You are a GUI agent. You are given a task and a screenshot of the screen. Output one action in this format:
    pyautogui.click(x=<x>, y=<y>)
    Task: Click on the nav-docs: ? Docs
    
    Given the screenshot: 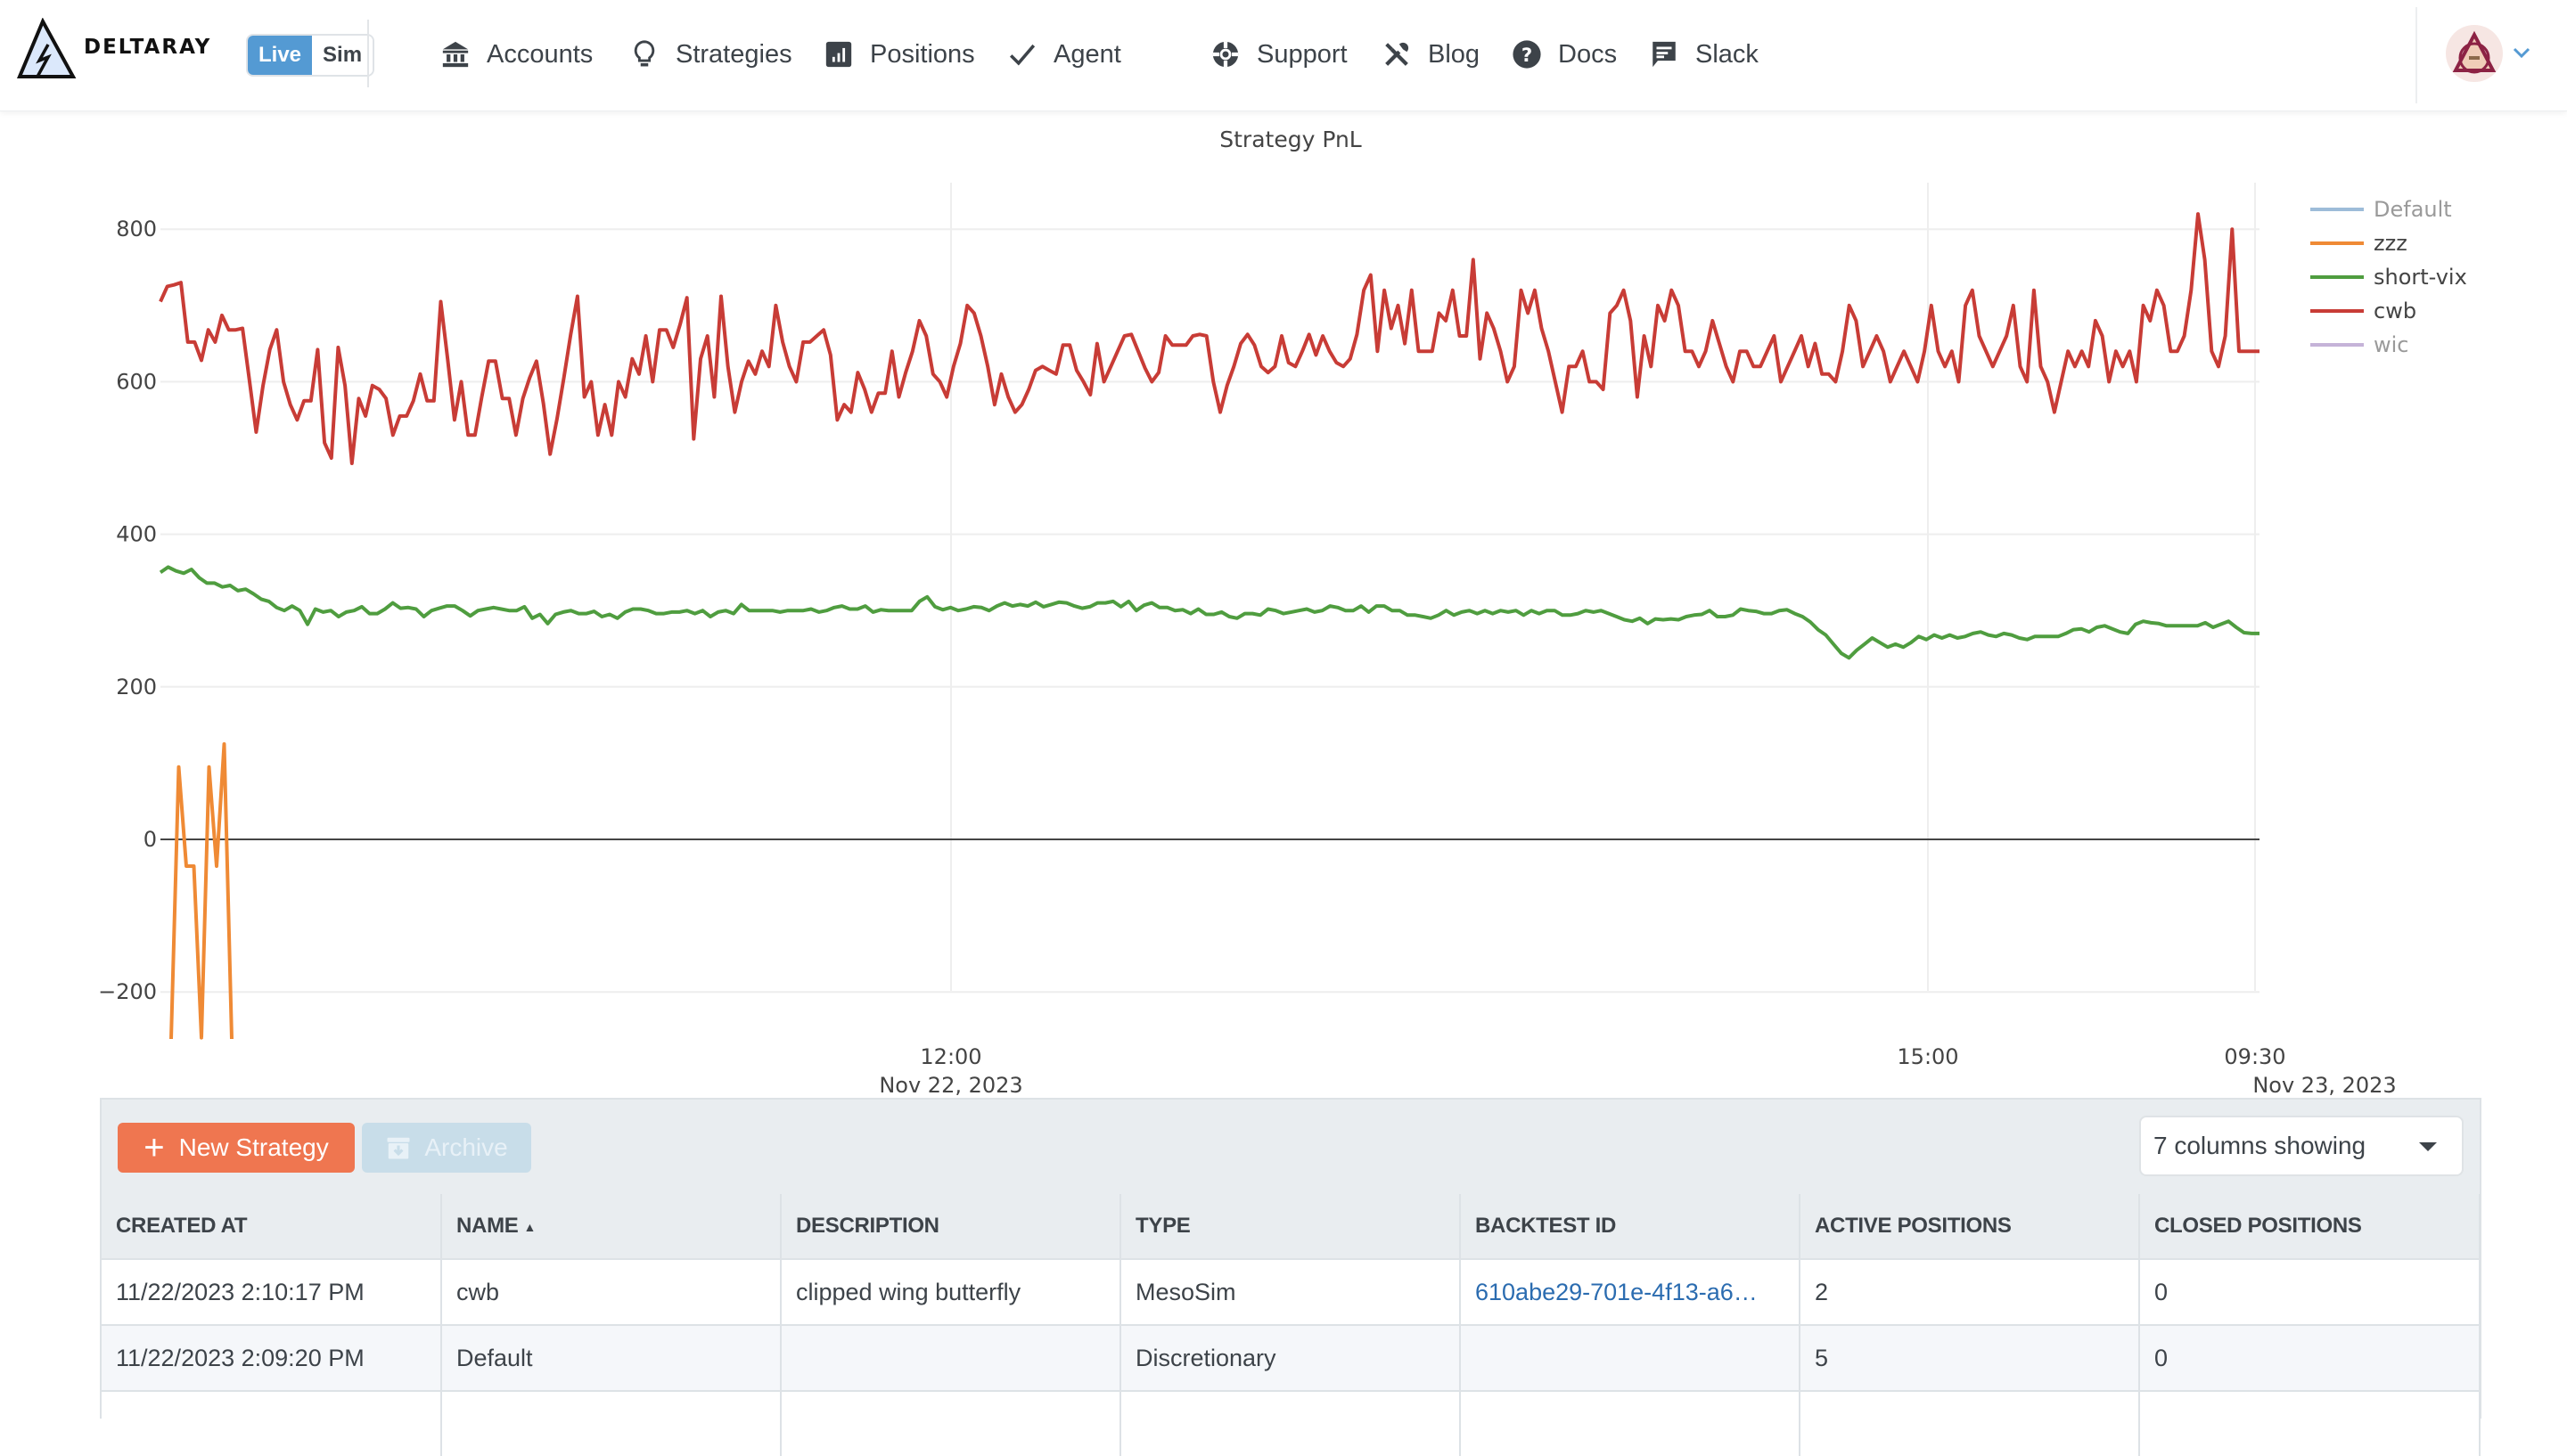 What is the action you would take?
    pyautogui.click(x=1565, y=54)
    